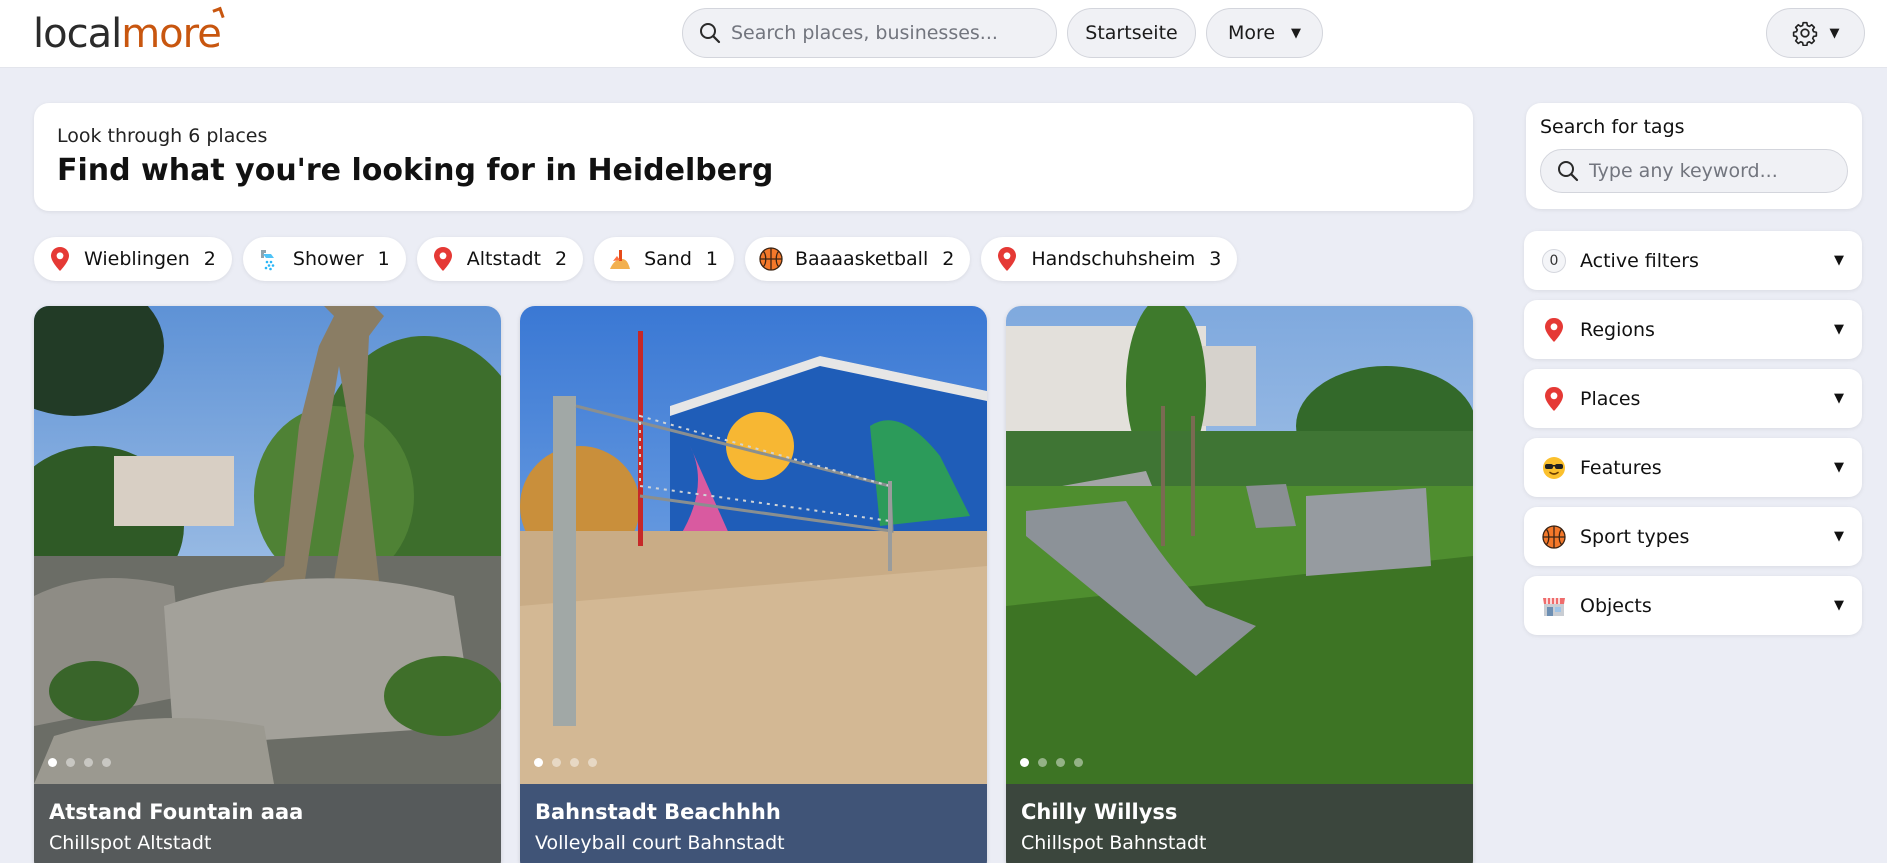  What do you see at coordinates (1612, 127) in the screenshot?
I see `tag-search-label: Search for tags` at bounding box center [1612, 127].